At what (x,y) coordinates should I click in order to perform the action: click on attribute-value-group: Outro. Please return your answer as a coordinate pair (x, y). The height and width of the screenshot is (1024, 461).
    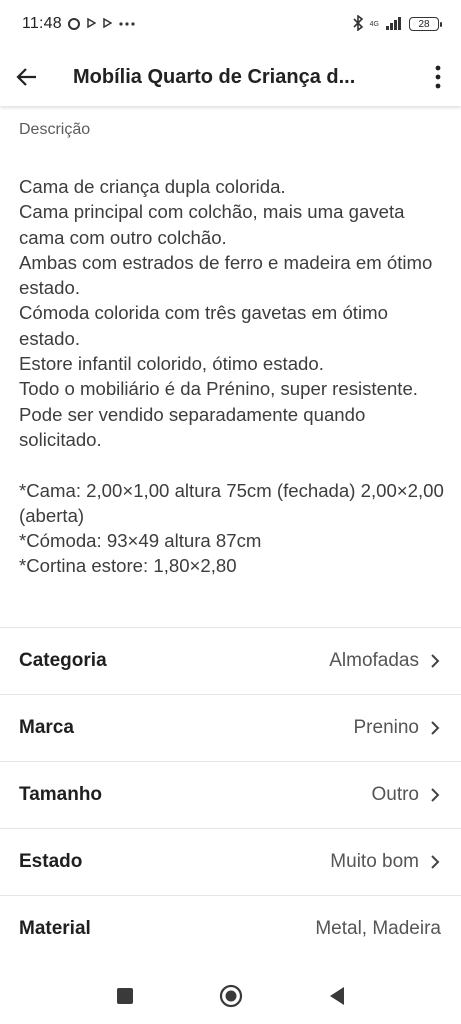
    Looking at the image, I should click on (406, 795).